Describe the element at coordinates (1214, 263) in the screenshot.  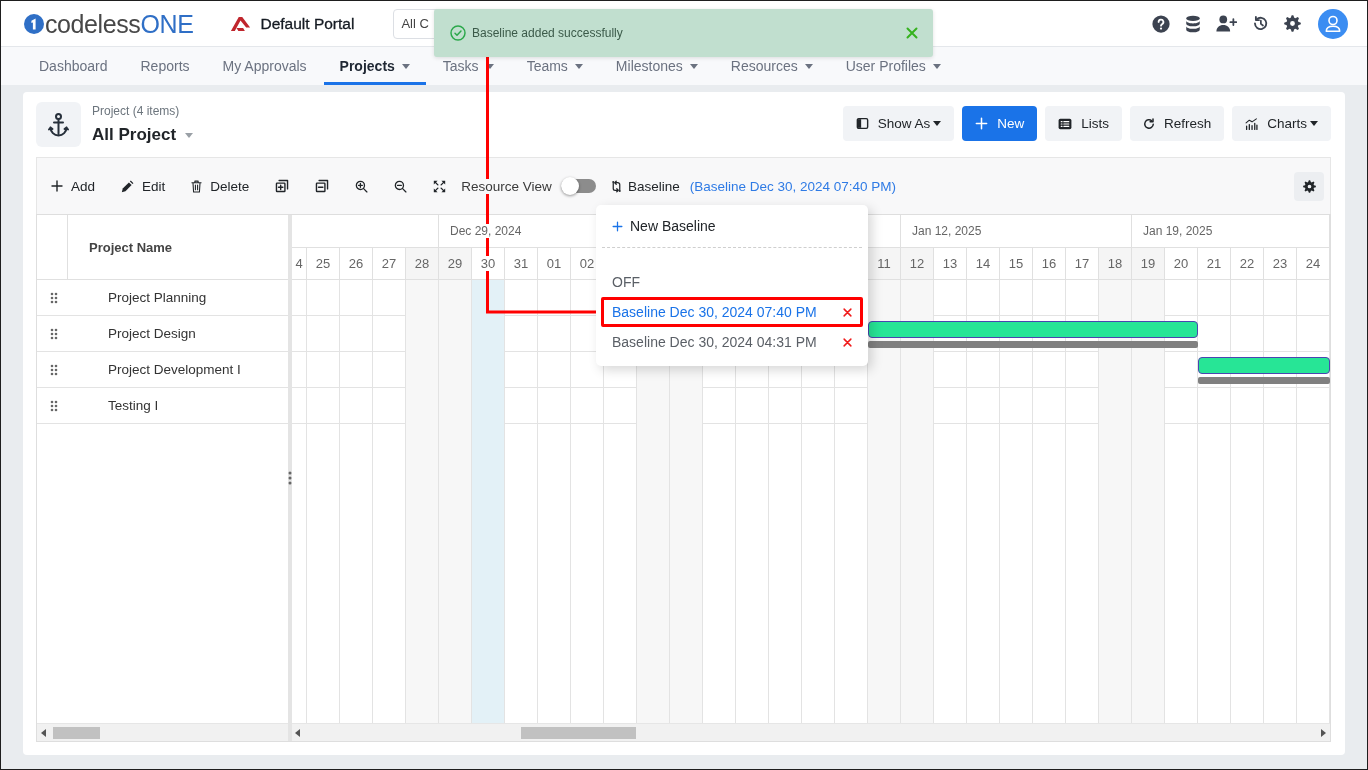
I see `day-header: 21` at that location.